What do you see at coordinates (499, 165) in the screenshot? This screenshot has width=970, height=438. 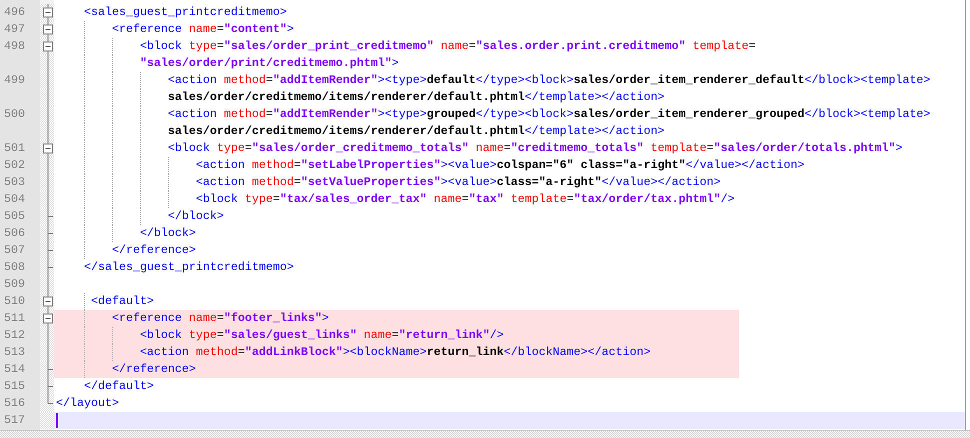 I see `code-line: <action method="setLabelProperties"><value>colspan="6" class="a-right"</value></action>` at bounding box center [499, 165].